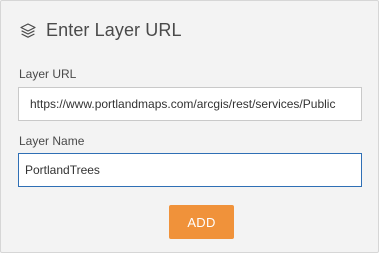  I want to click on panel-header: Enter Layer URL, so click(100, 30).